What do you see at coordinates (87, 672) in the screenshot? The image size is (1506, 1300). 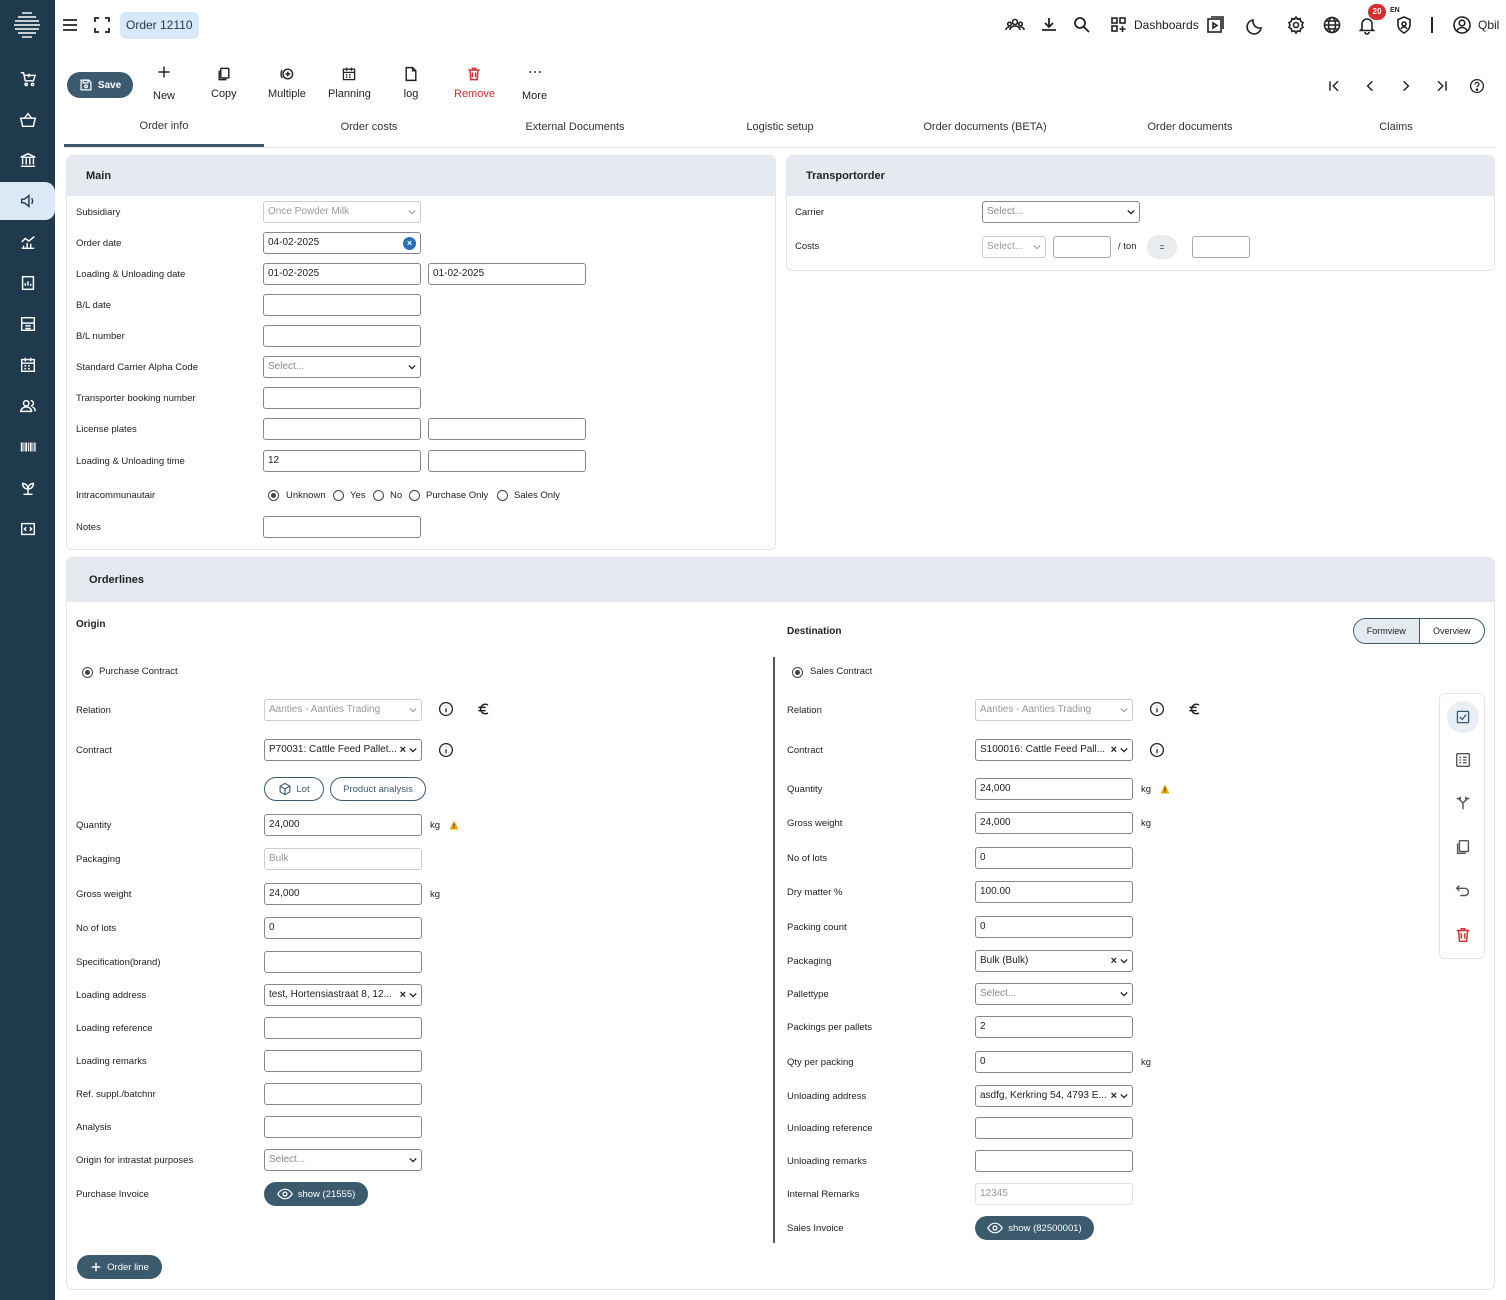 I see `purchase-contract-radio` at bounding box center [87, 672].